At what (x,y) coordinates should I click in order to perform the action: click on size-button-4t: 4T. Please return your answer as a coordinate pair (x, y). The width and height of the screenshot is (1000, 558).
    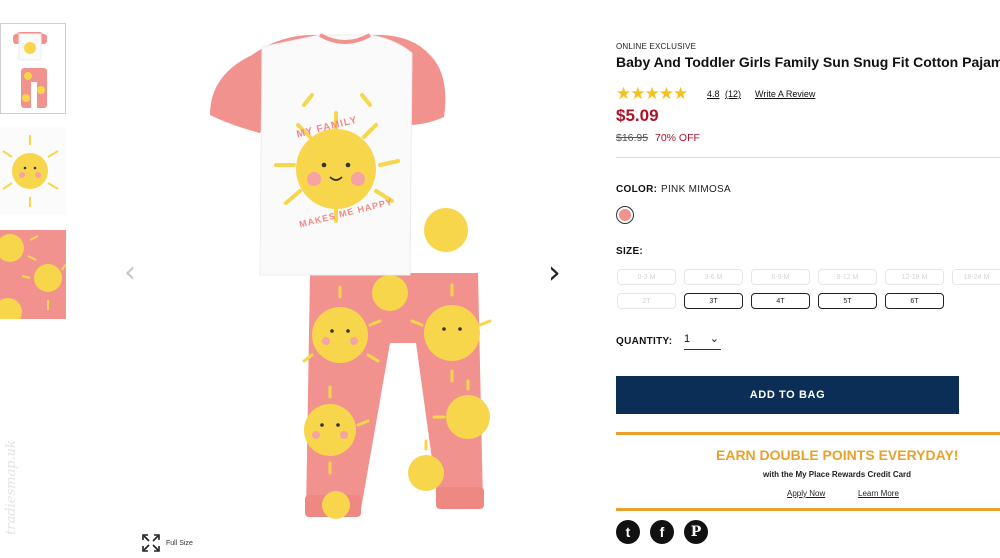
    Looking at the image, I should click on (780, 301).